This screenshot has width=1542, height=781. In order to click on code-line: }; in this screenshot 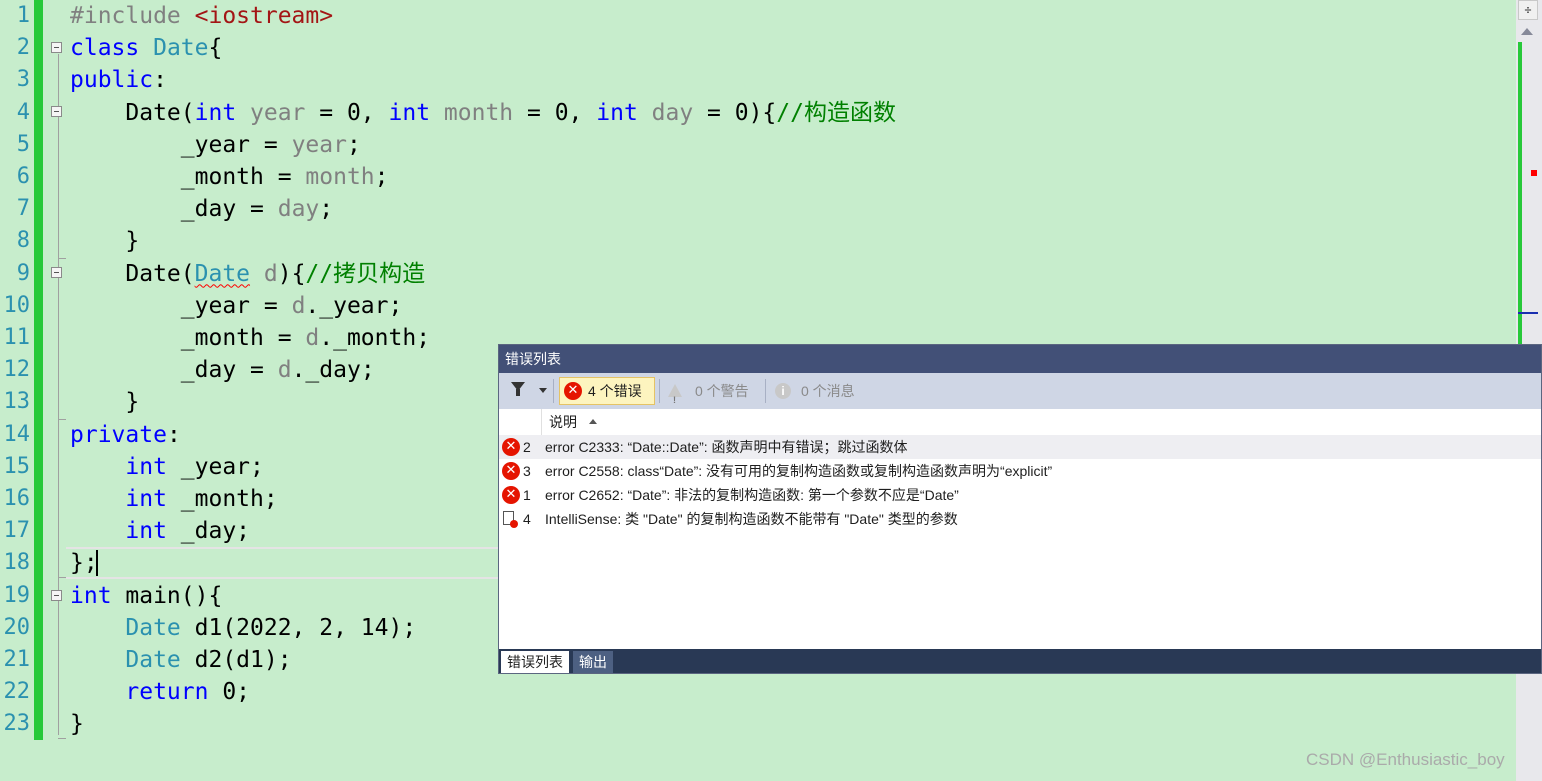, I will do `click(84, 563)`.